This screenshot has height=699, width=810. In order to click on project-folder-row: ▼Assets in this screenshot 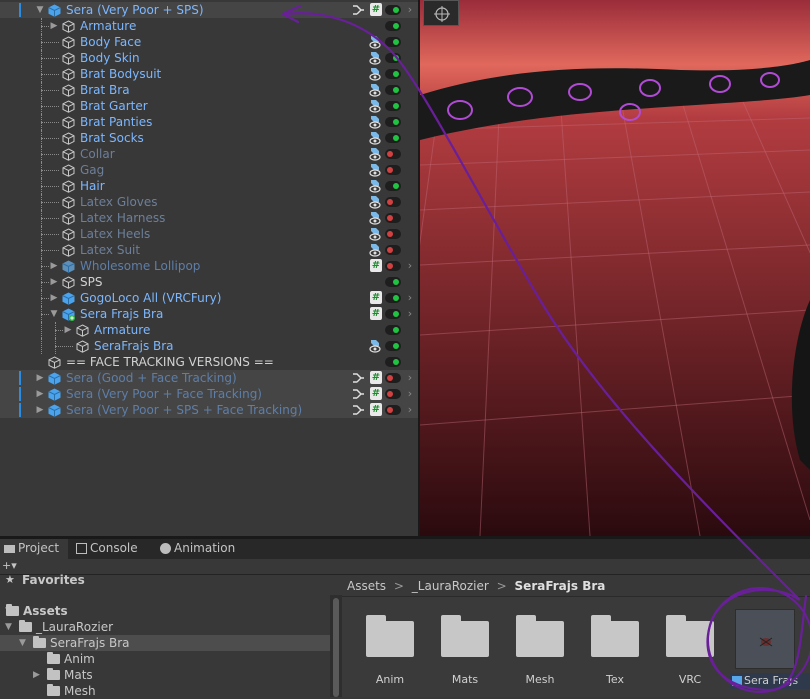, I will do `click(165, 611)`.